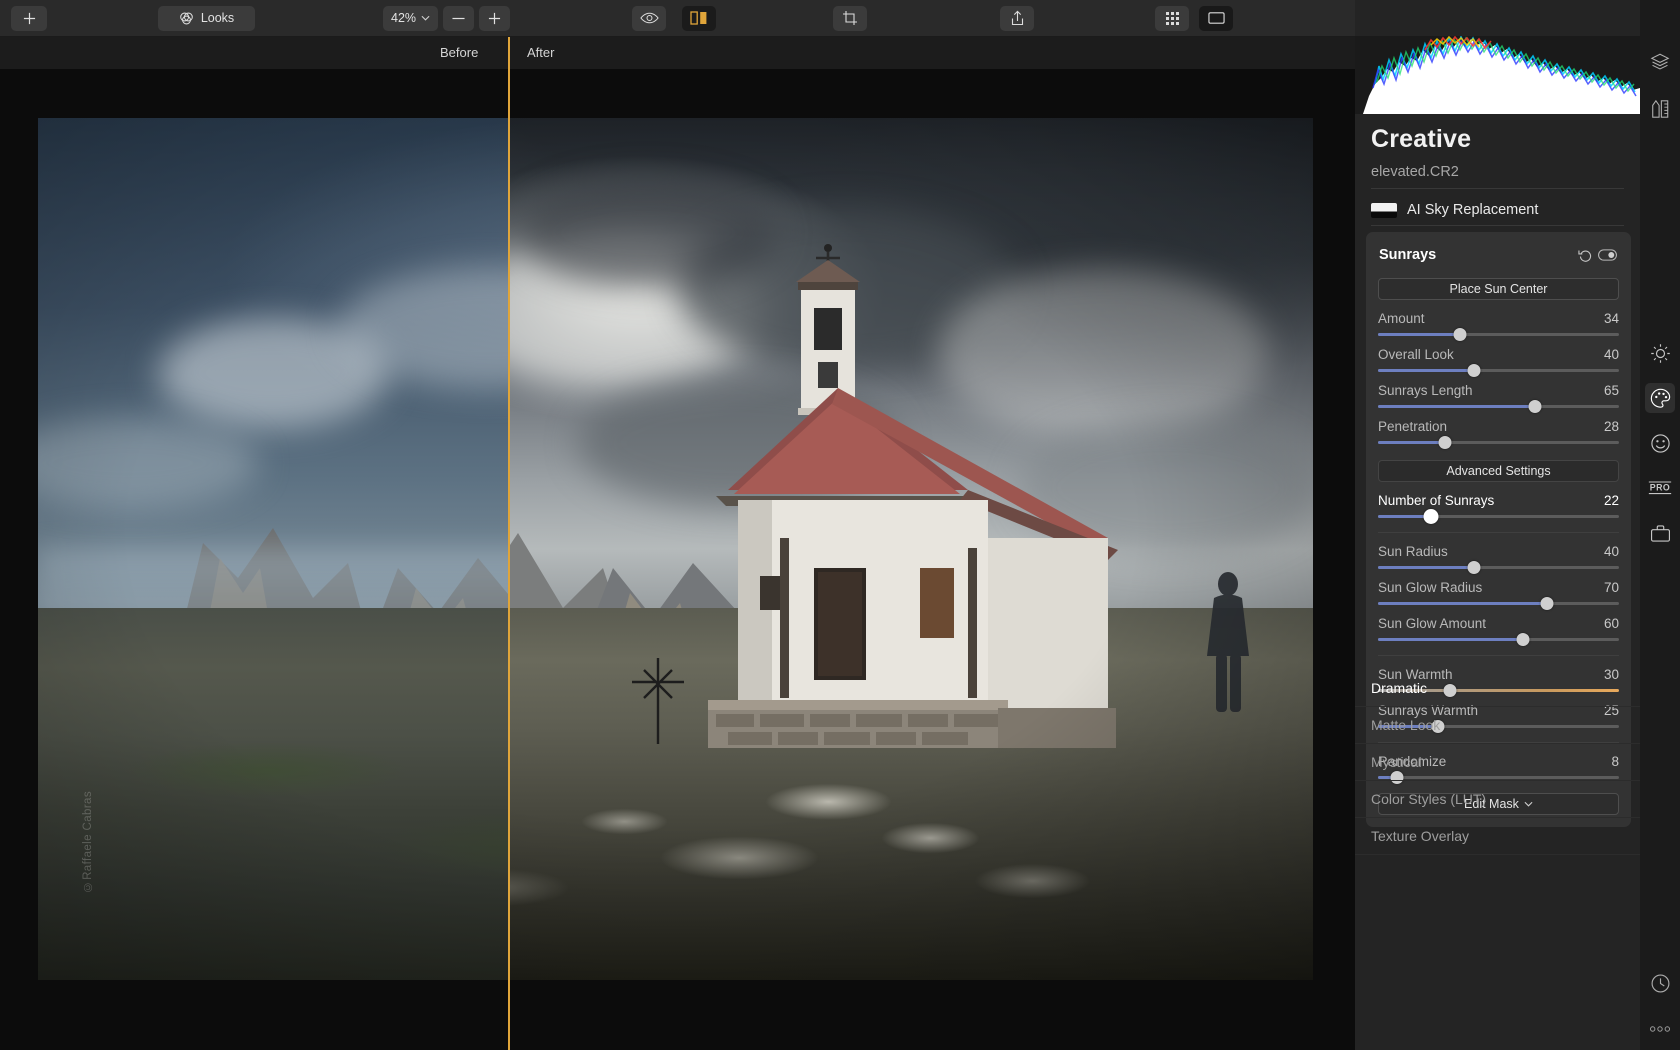  I want to click on preview-toggle-button, so click(649, 18).